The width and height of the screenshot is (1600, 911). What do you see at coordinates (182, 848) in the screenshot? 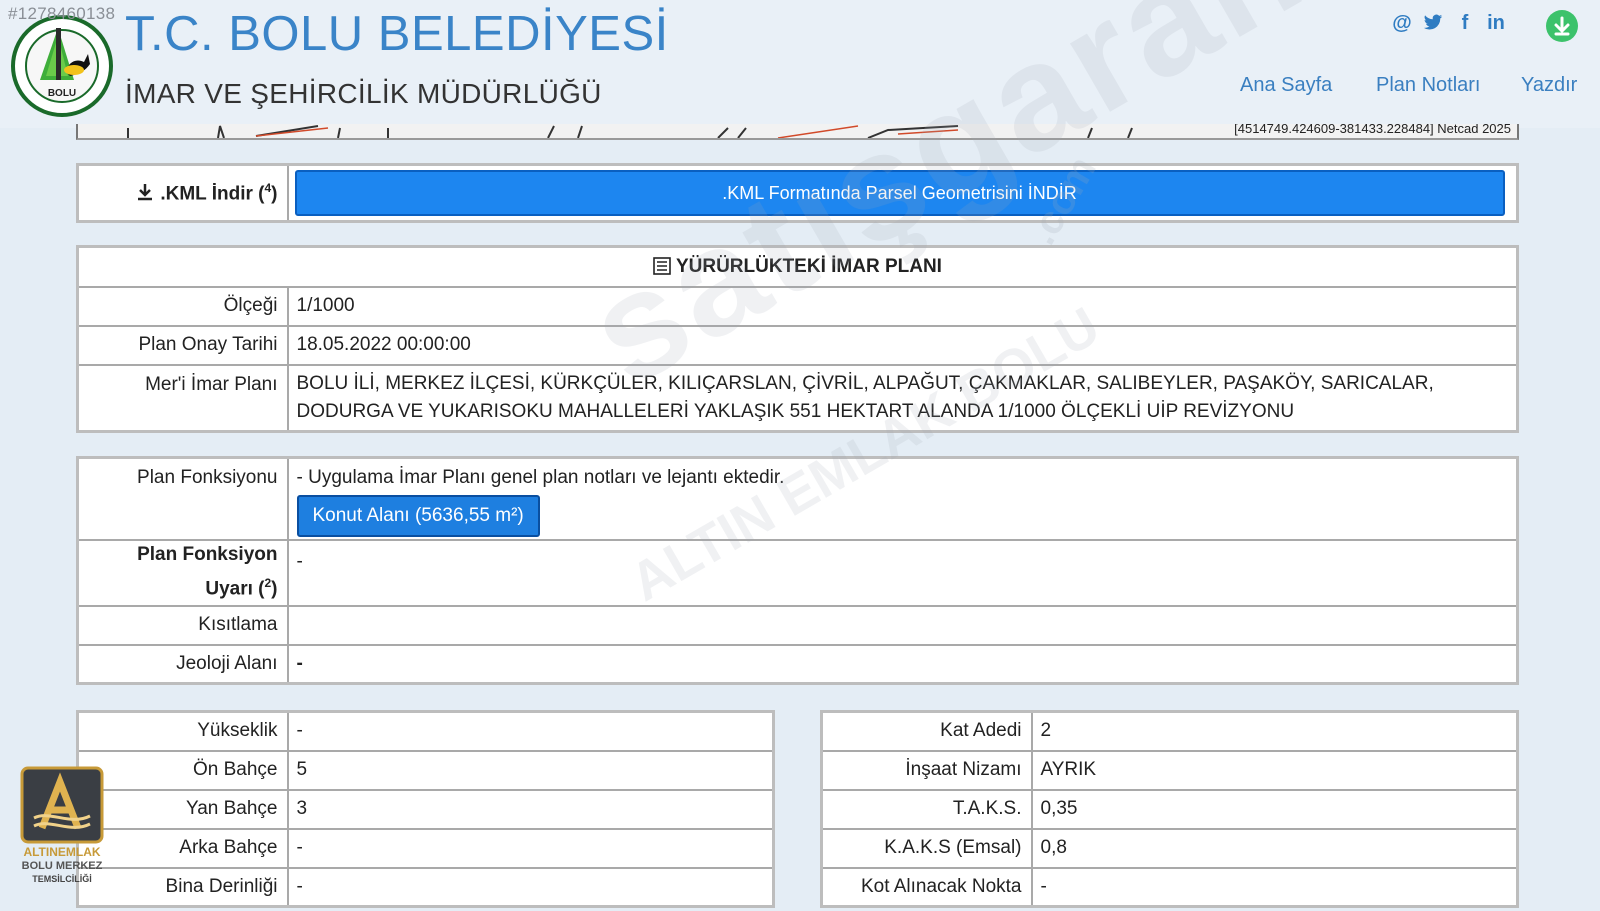
I see `back-yard-label: Arka Bahçe` at bounding box center [182, 848].